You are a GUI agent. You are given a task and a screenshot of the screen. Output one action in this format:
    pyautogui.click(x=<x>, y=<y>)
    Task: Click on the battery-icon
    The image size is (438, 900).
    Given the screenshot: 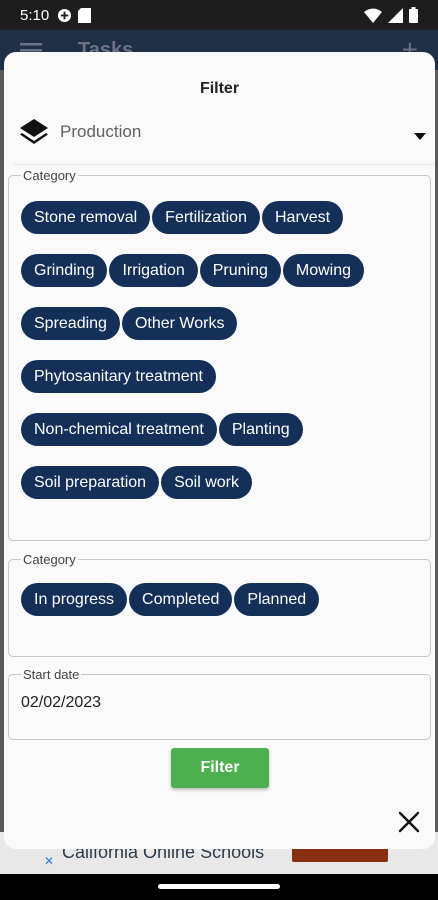 What is the action you would take?
    pyautogui.click(x=413, y=15)
    